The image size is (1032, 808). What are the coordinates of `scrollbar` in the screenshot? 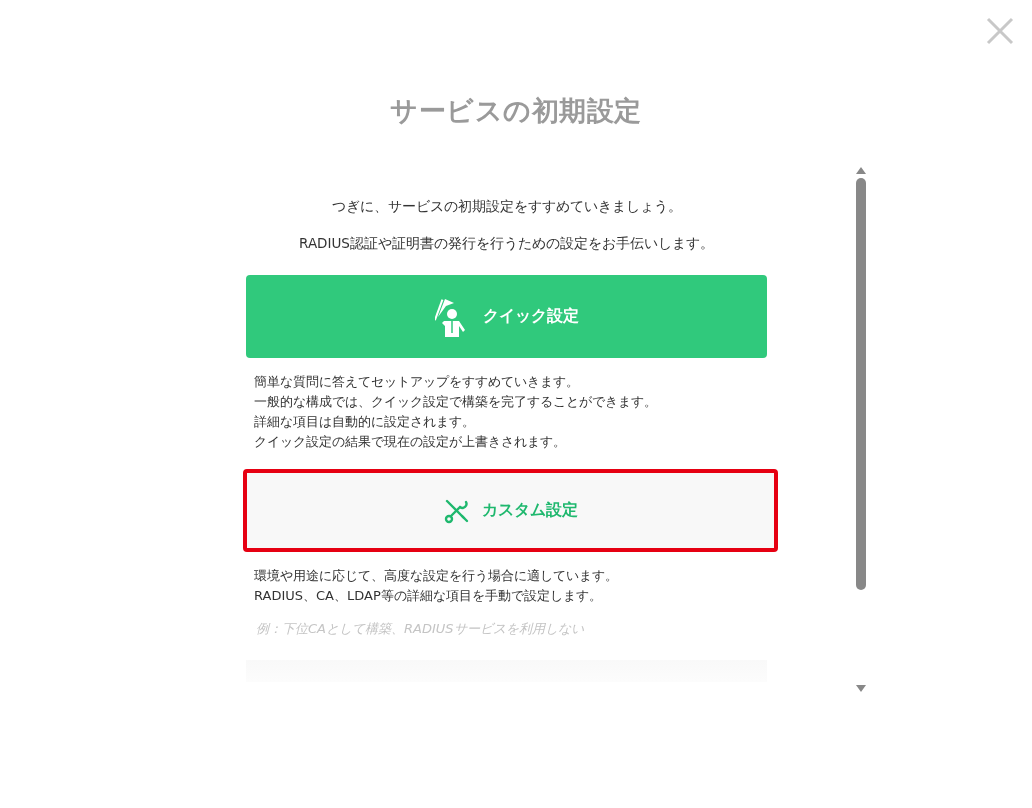 It's located at (861, 429).